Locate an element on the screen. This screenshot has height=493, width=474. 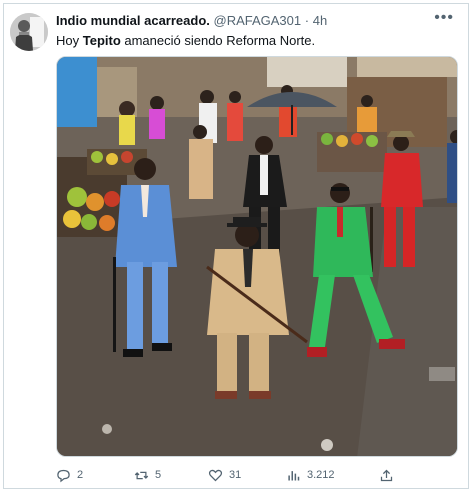
views-bar-chart-icon is located at coordinates (294, 475).